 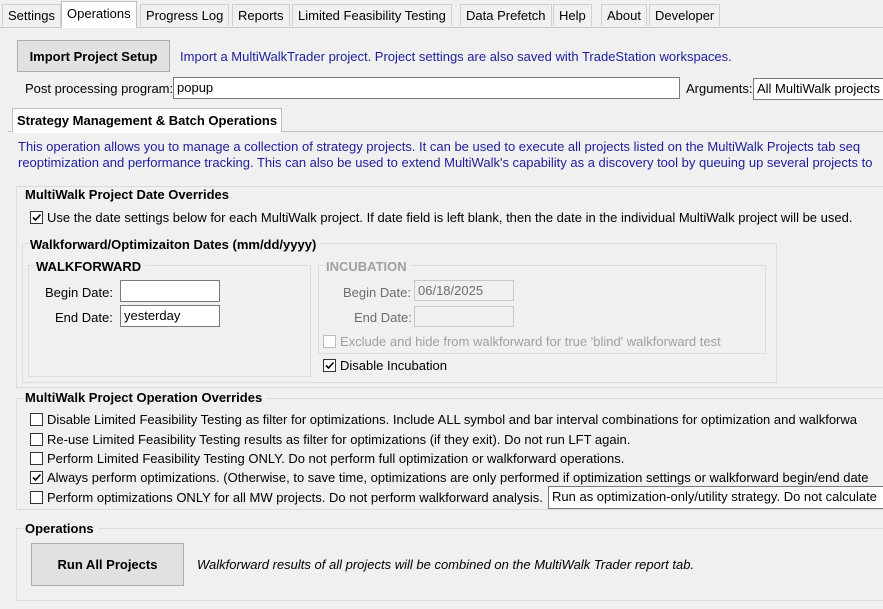 What do you see at coordinates (506, 15) in the screenshot?
I see `tab-data-prefetch: Data Prefetch` at bounding box center [506, 15].